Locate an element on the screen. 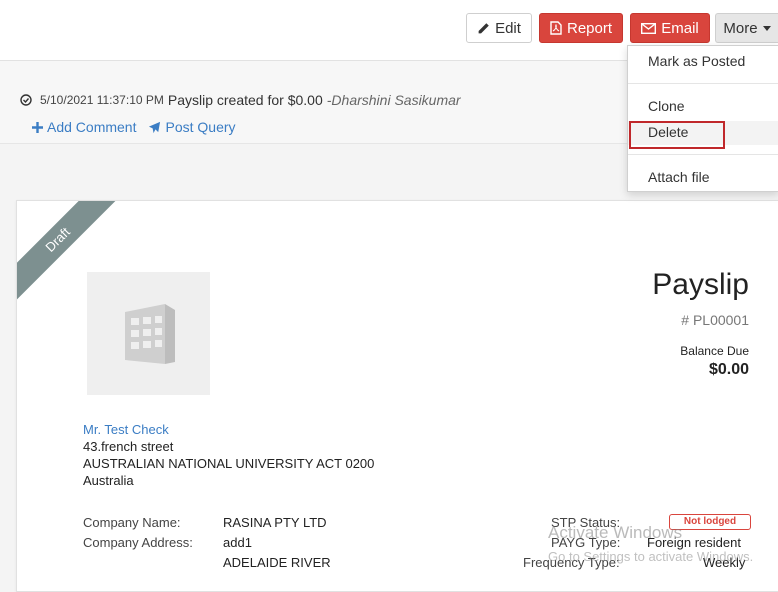 The width and height of the screenshot is (778, 592). frequency-type-value: Weekly is located at coordinates (724, 562).